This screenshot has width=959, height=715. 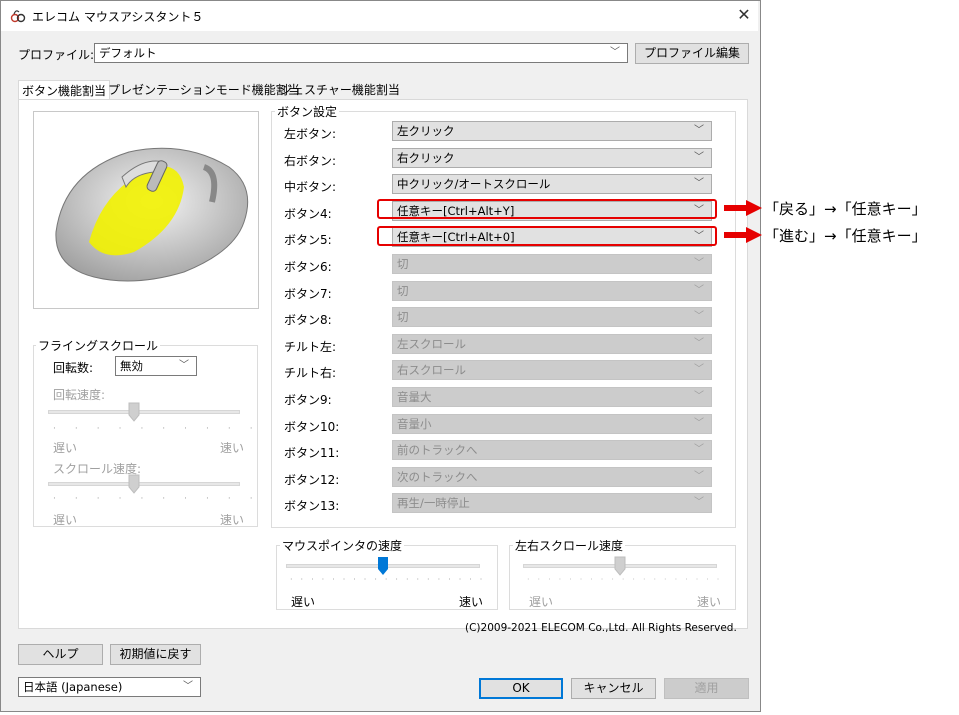 I want to click on hscroll-speed-fast: 速い, so click(x=709, y=602).